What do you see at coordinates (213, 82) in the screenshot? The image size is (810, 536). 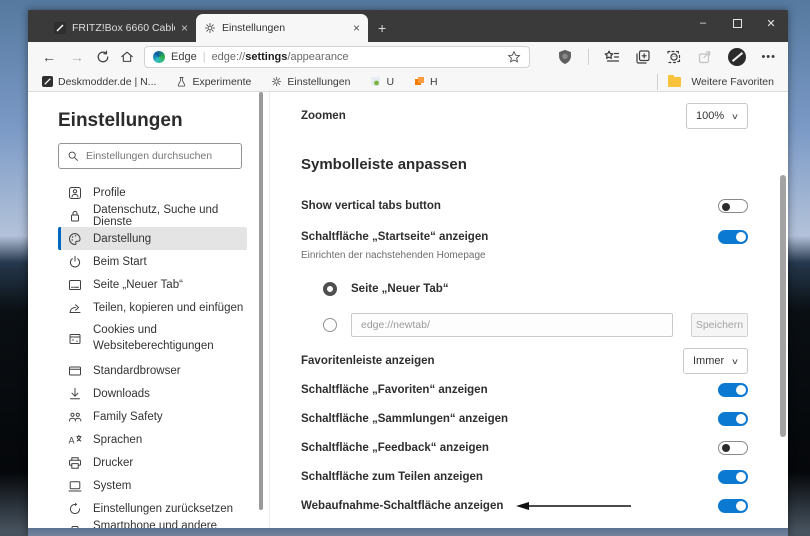 I see `favorite-experimente: Experimente` at bounding box center [213, 82].